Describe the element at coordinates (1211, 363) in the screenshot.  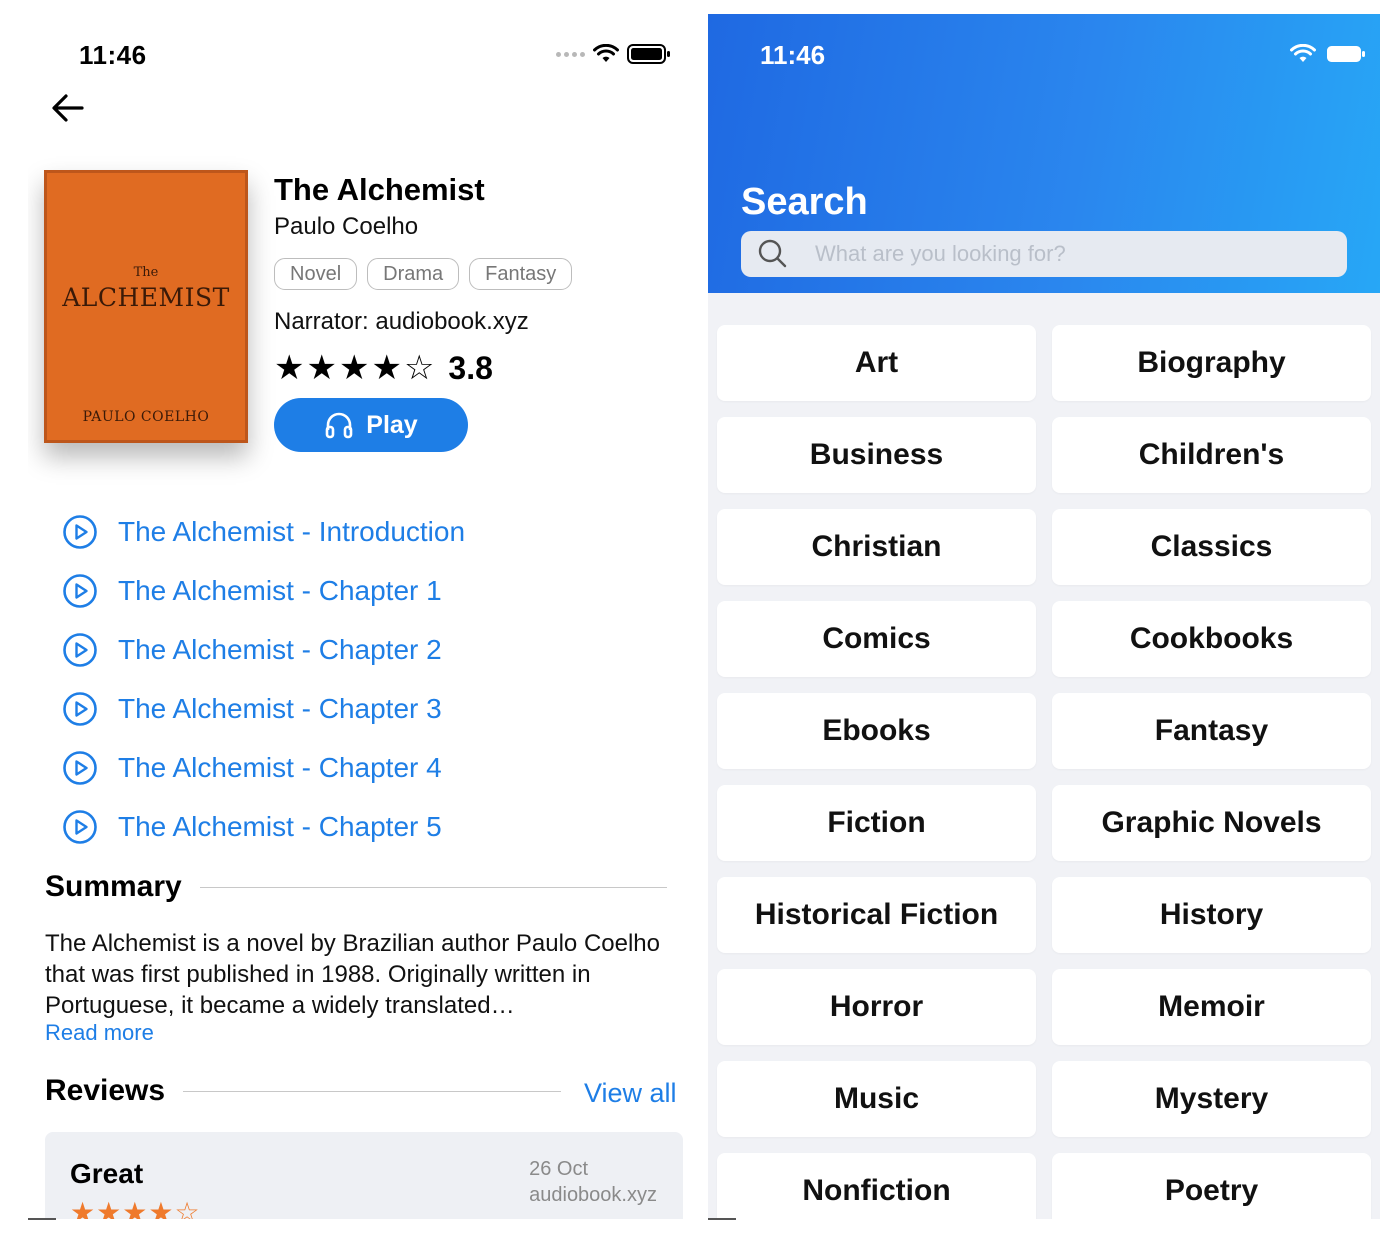
I see `category-biography: Biography` at that location.